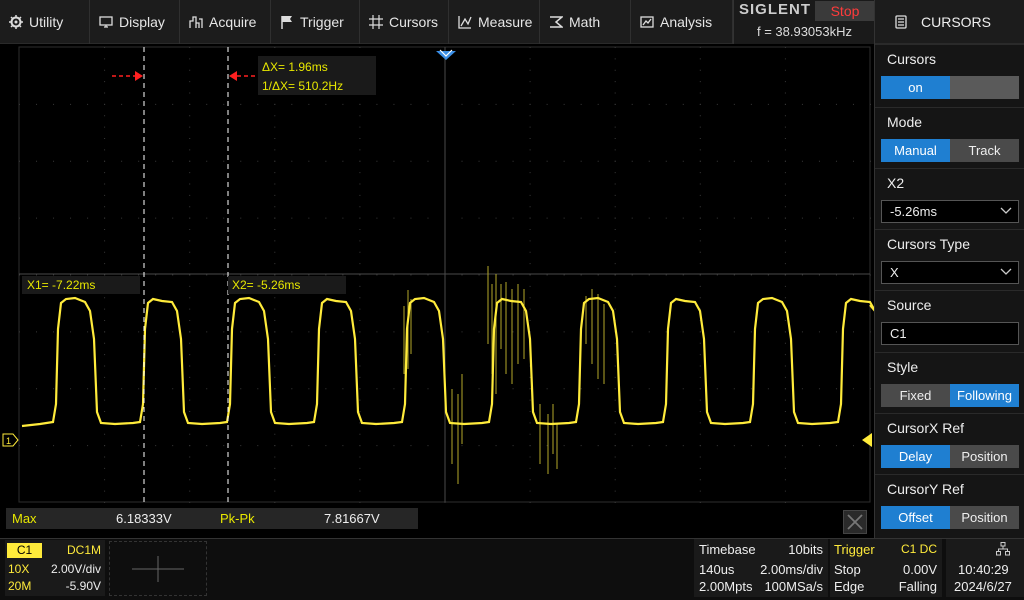  I want to click on source-select: C1, so click(950, 333).